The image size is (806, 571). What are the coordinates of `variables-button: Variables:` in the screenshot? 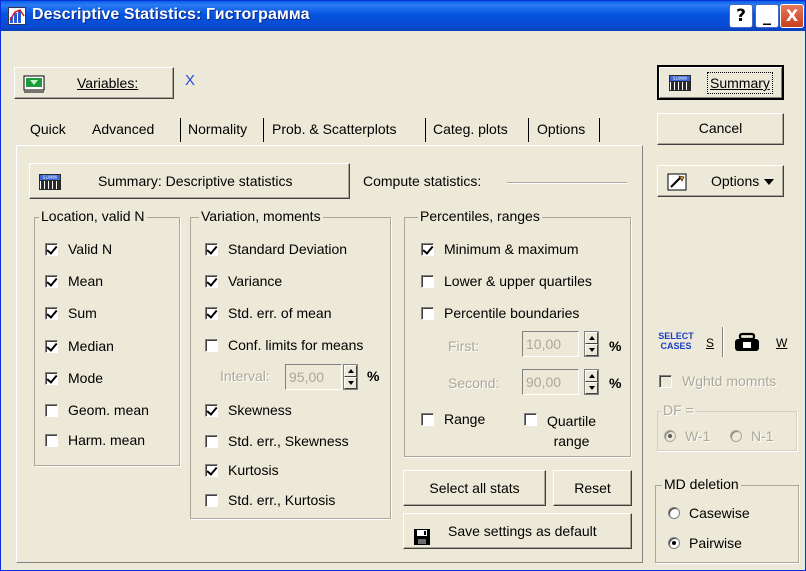 It's located at (94, 83).